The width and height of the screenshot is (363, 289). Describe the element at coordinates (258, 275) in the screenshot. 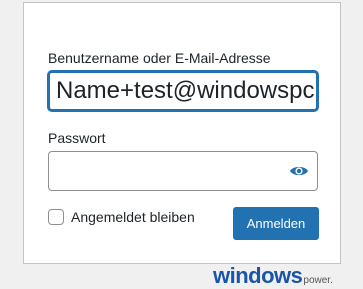

I see `watermark-main-text: windows` at that location.